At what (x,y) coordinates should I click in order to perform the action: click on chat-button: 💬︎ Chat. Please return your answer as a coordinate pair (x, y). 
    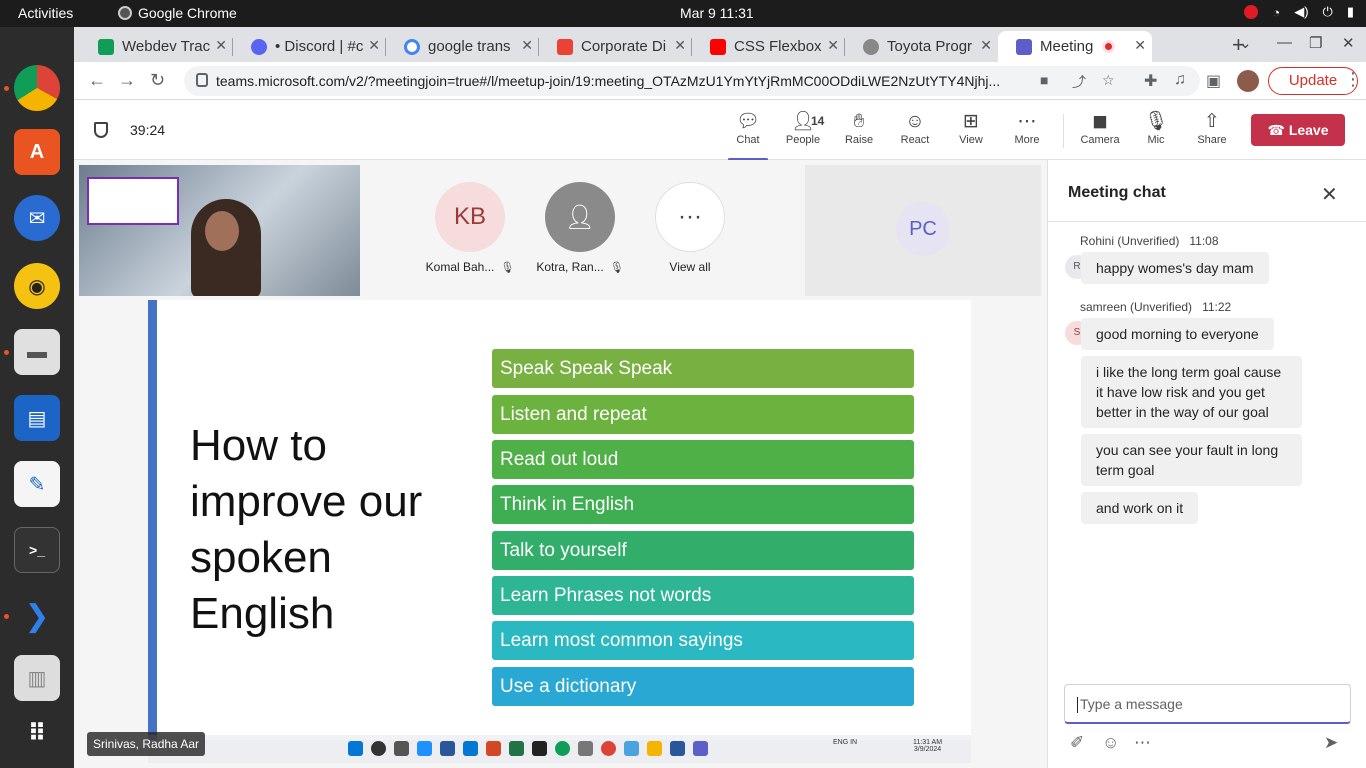
    Looking at the image, I should click on (748, 135).